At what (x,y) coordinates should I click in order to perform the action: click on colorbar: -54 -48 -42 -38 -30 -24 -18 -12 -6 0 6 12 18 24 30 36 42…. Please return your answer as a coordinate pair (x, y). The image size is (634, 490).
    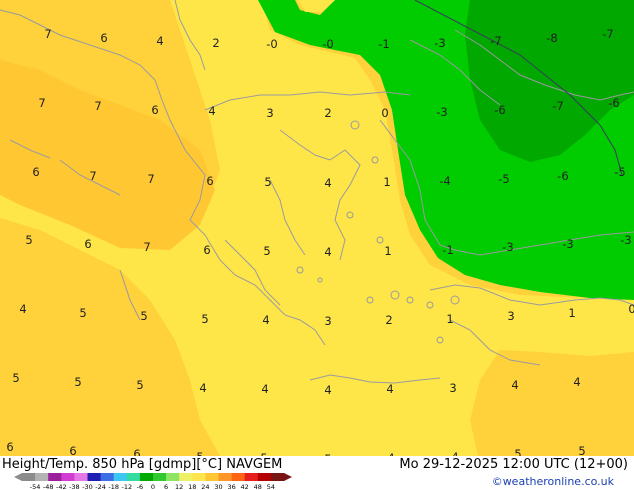
    Looking at the image, I should click on (153, 481).